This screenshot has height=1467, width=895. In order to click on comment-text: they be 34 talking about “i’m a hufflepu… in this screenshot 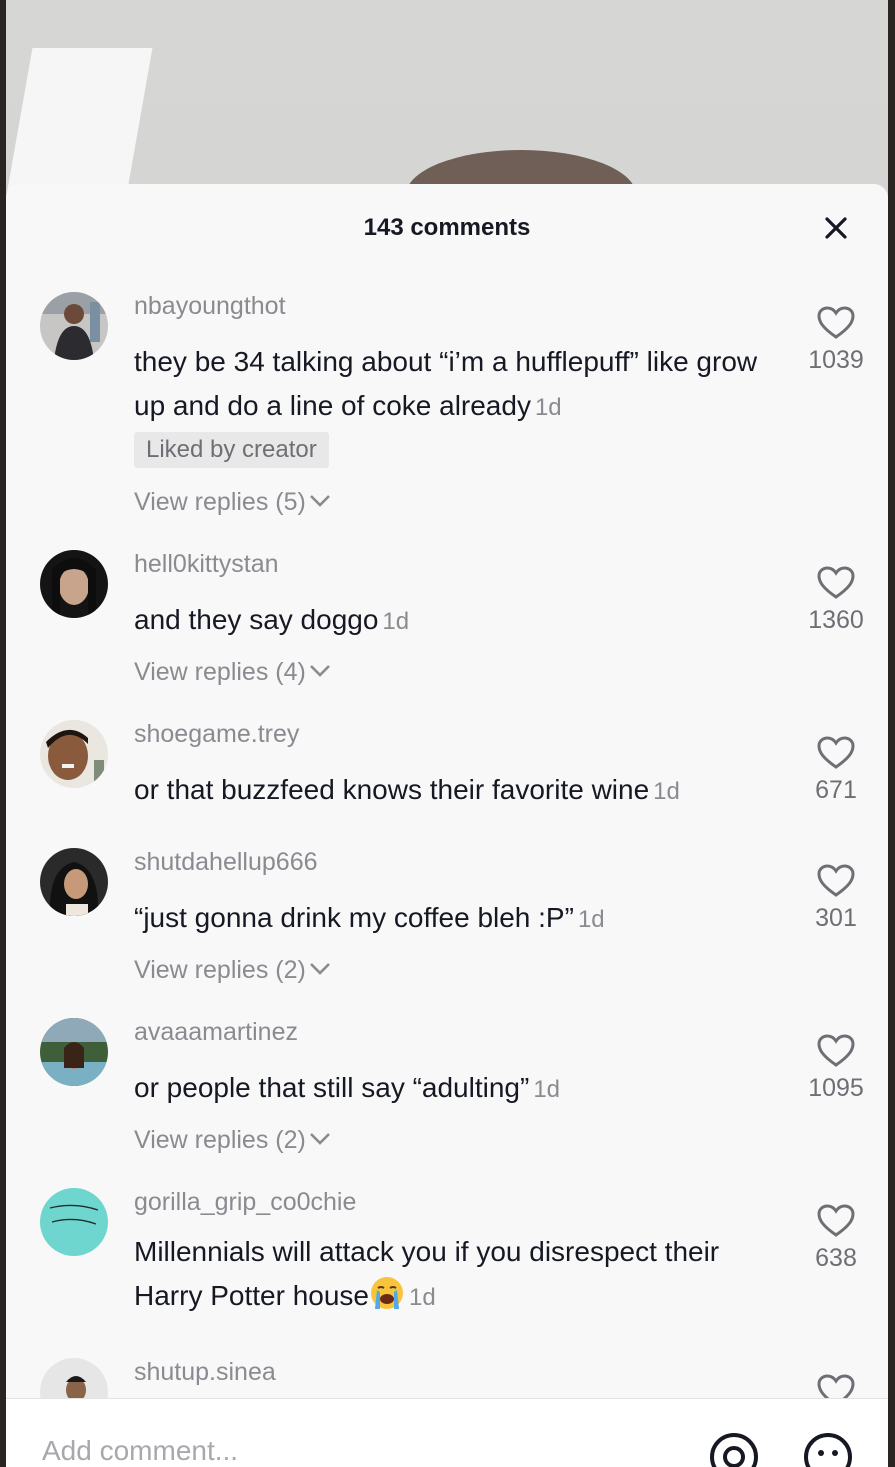, I will do `click(446, 383)`.